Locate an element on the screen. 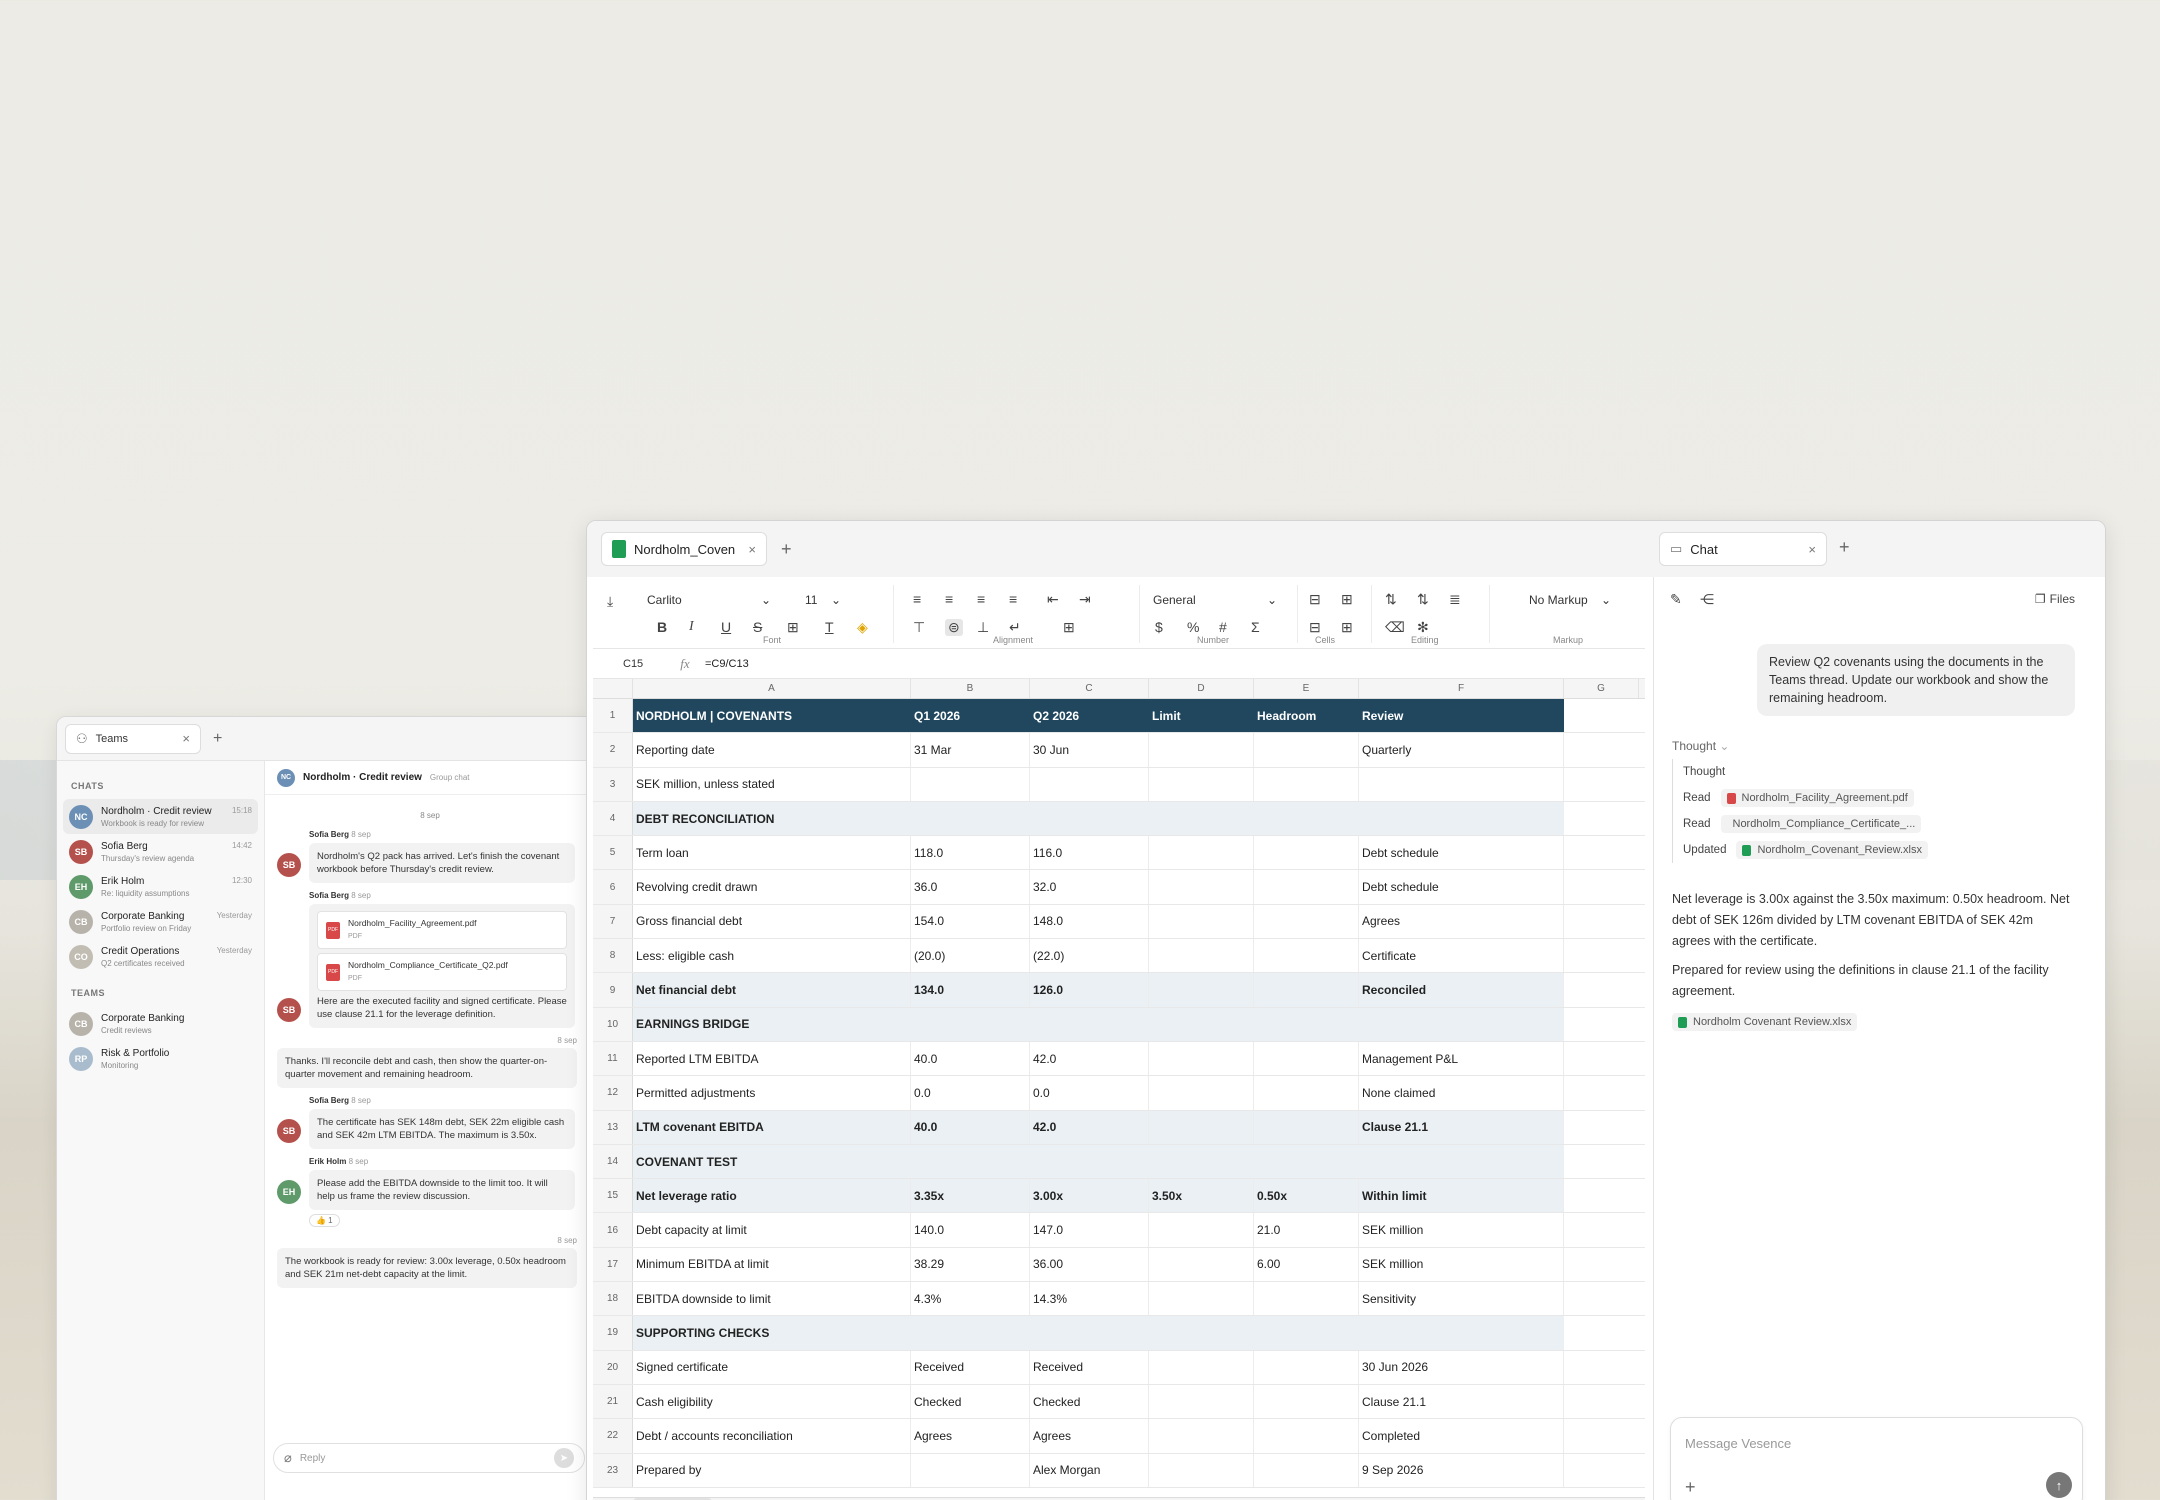 The image size is (2160, 1500). row-number: 1 is located at coordinates (613, 716).